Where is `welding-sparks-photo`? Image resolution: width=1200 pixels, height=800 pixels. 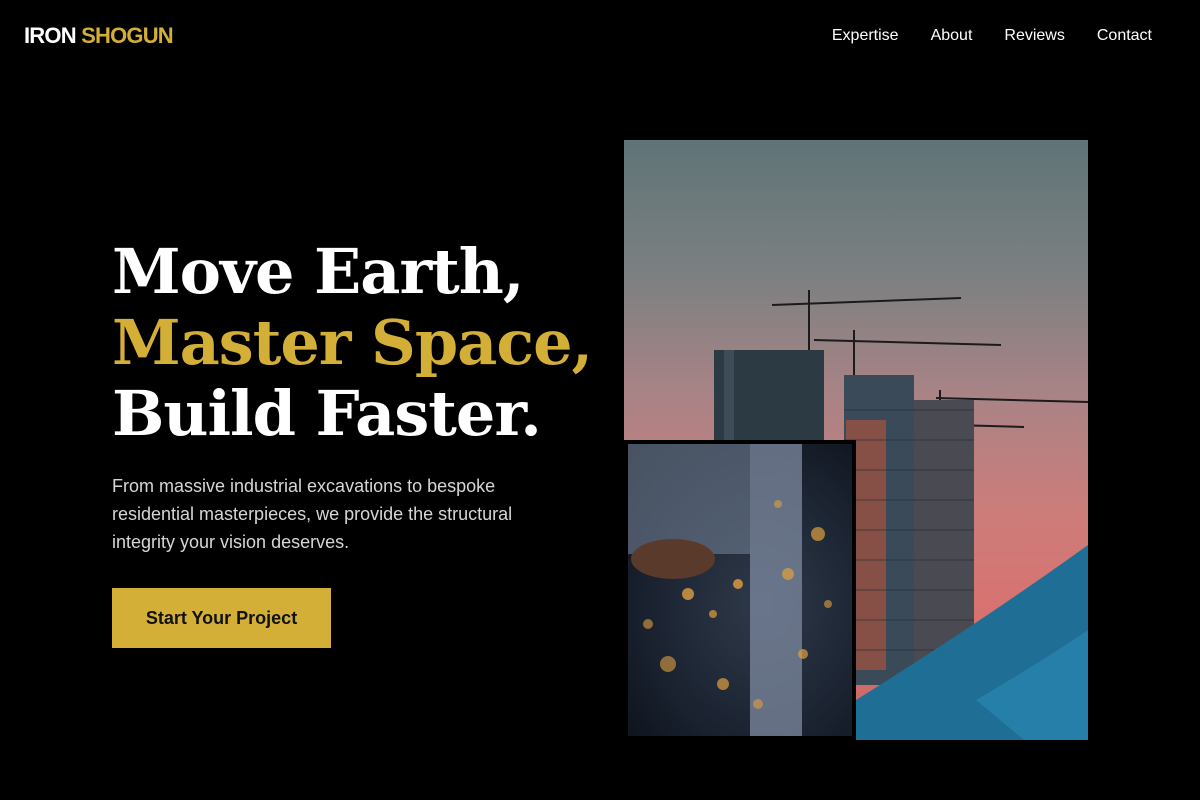 welding-sparks-photo is located at coordinates (740, 590).